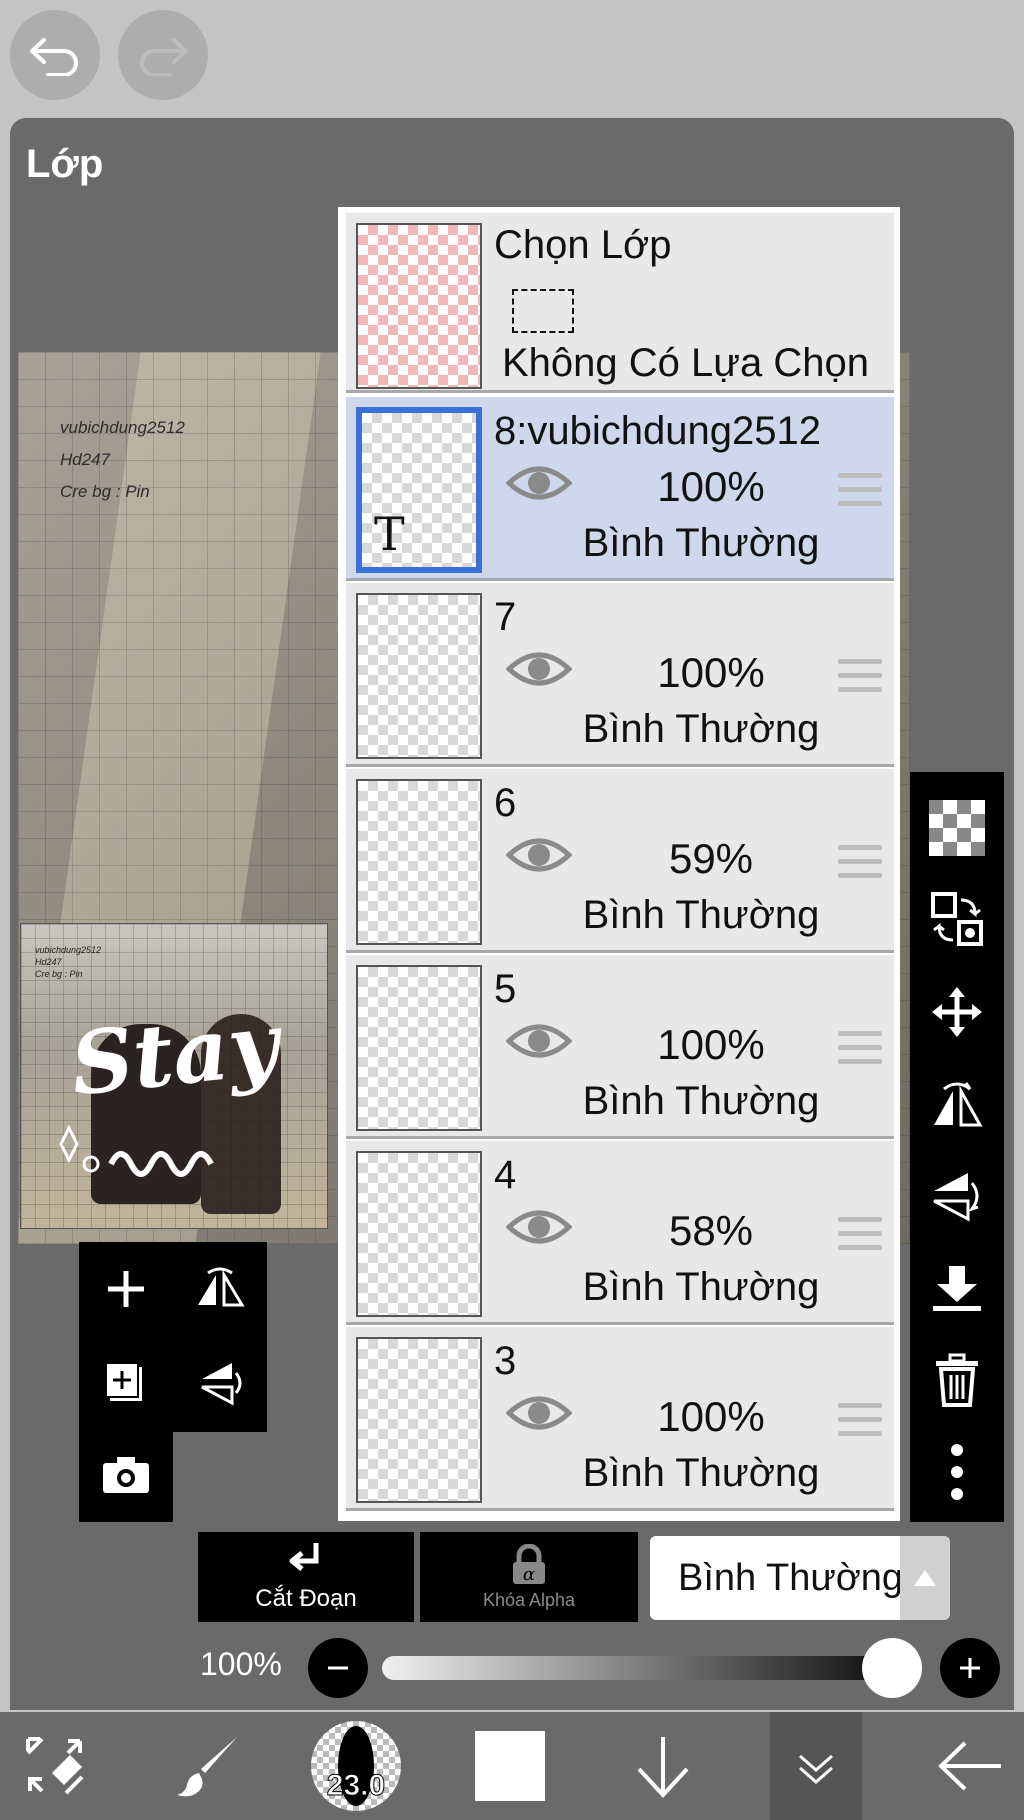  I want to click on layer-row: T 8:vubichdung2512 100% Bình Thường, so click(620, 489).